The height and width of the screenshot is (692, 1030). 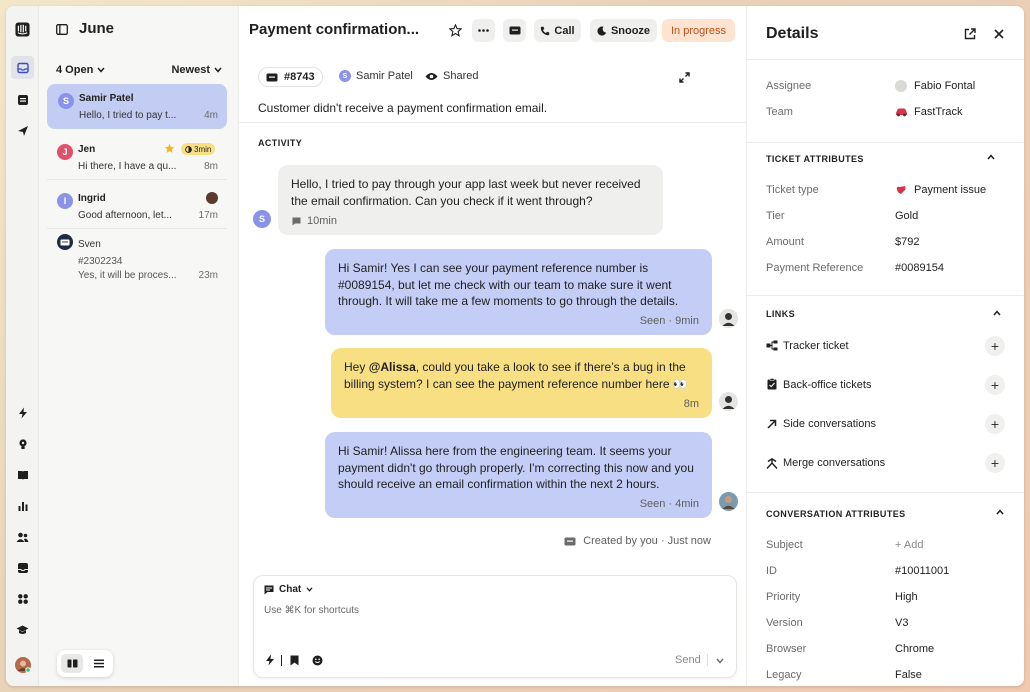 What do you see at coordinates (891, 385) in the screenshot?
I see `link-back-office-tickets: Back-office tickets +` at bounding box center [891, 385].